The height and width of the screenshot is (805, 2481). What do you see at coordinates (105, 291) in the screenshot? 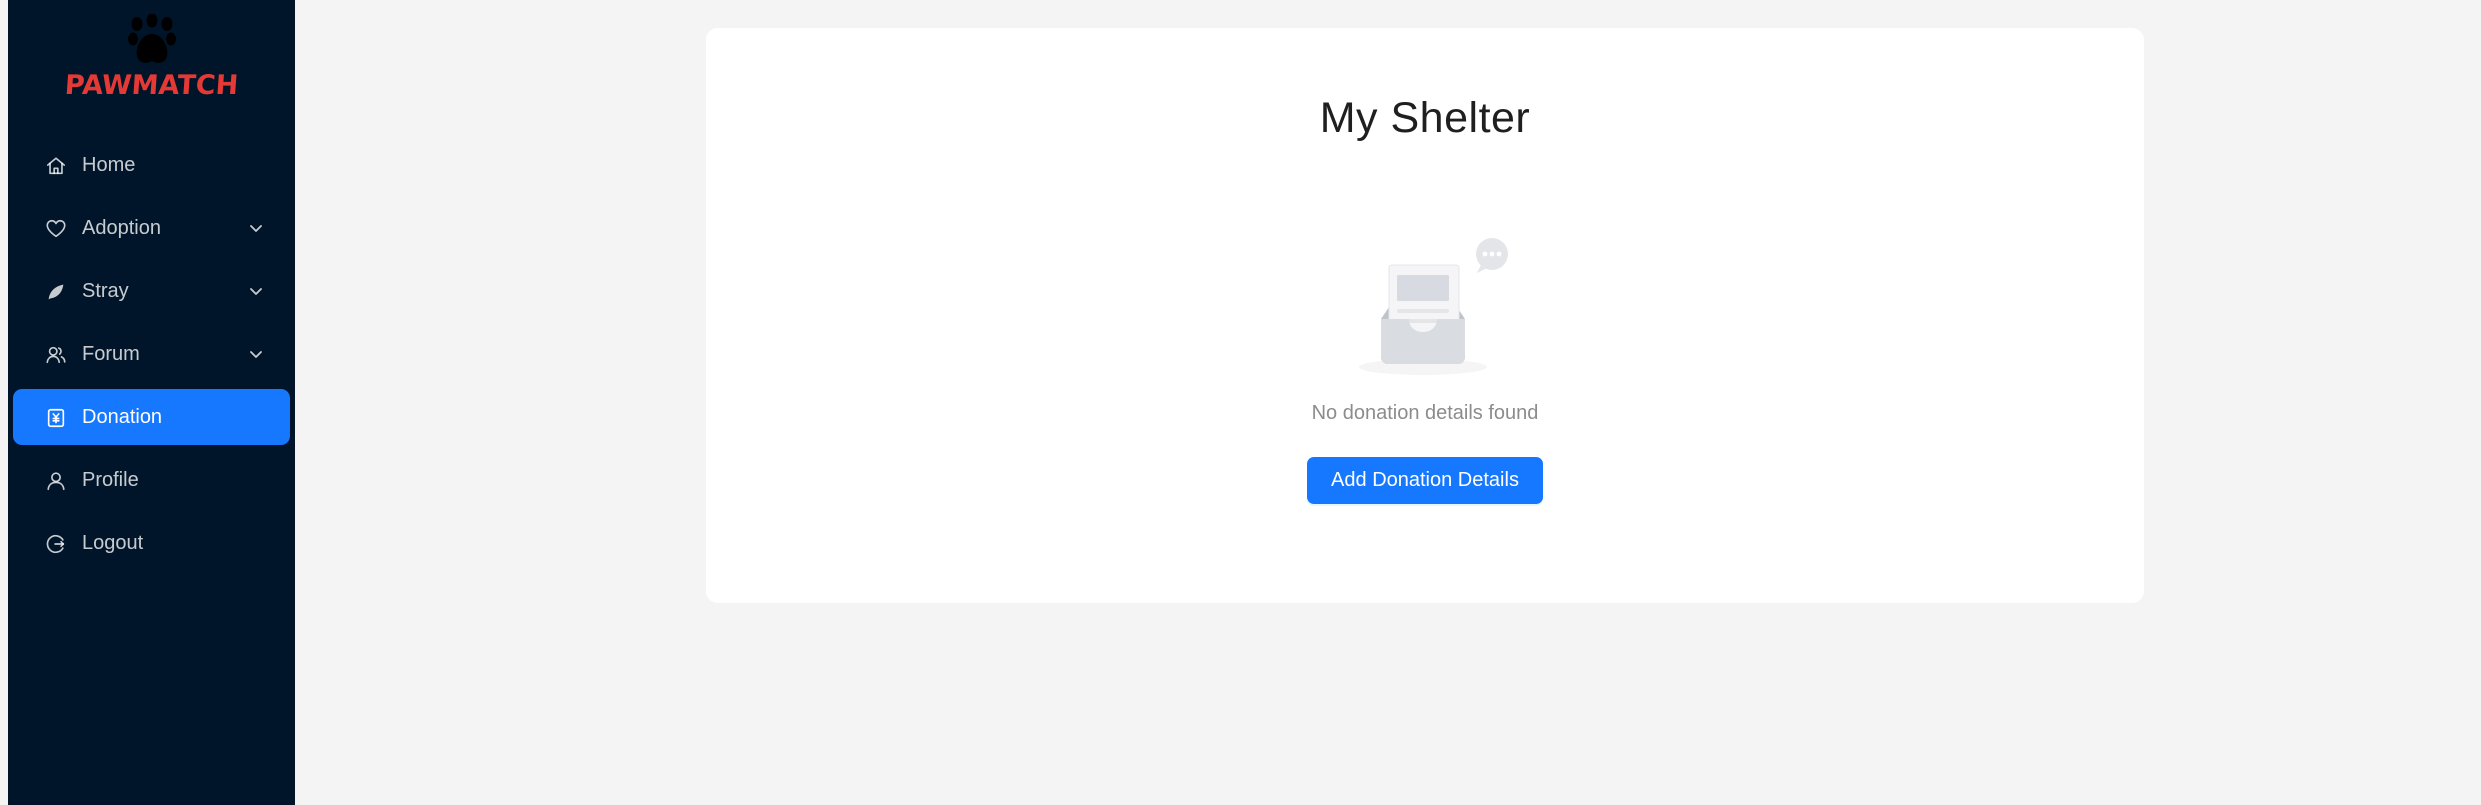
I see `sidebar-item-label: Stray` at bounding box center [105, 291].